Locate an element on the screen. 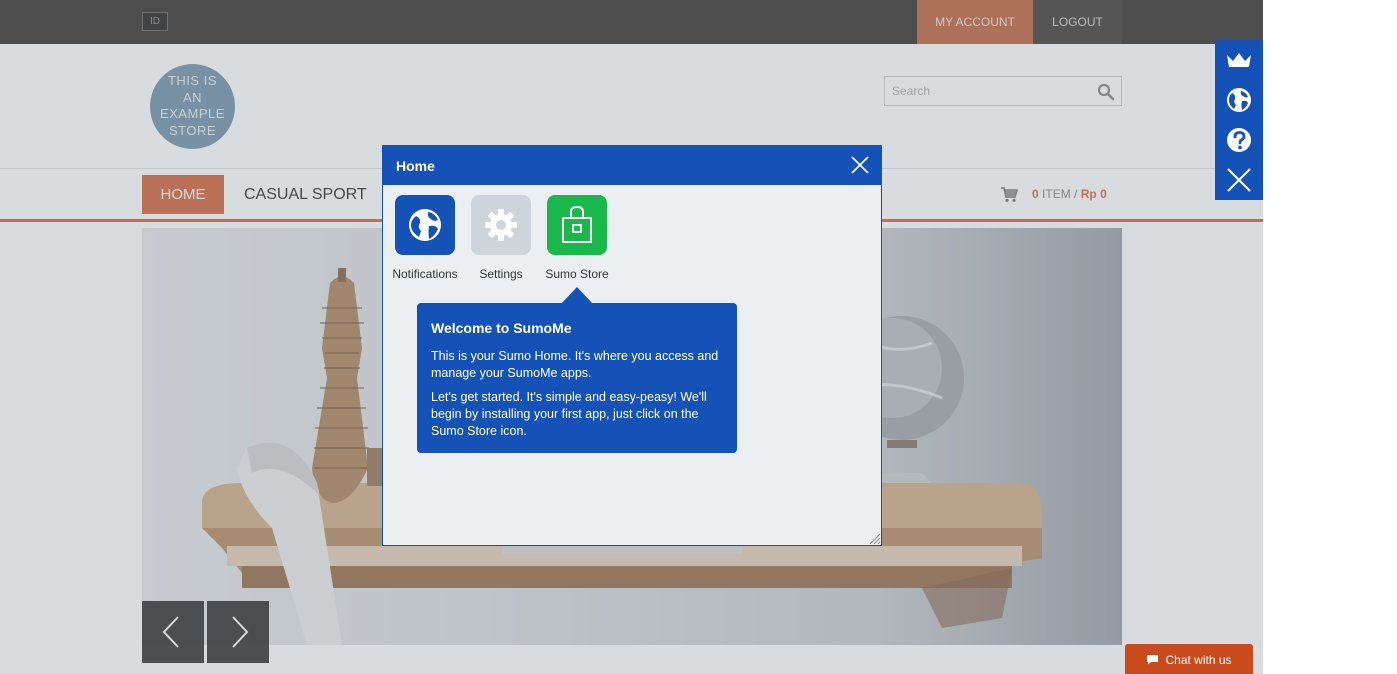 The image size is (1397, 674). app-sumo-store-button is located at coordinates (577, 225).